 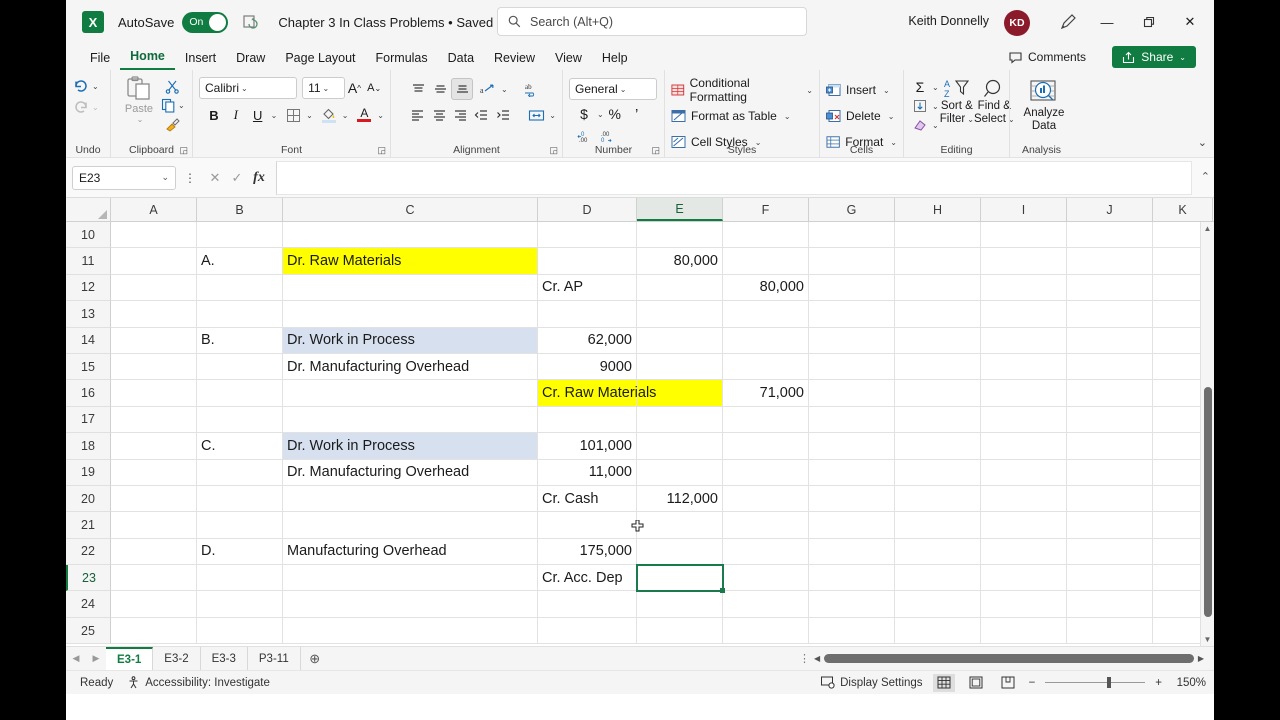 I want to click on cell-A12, so click(x=154, y=288).